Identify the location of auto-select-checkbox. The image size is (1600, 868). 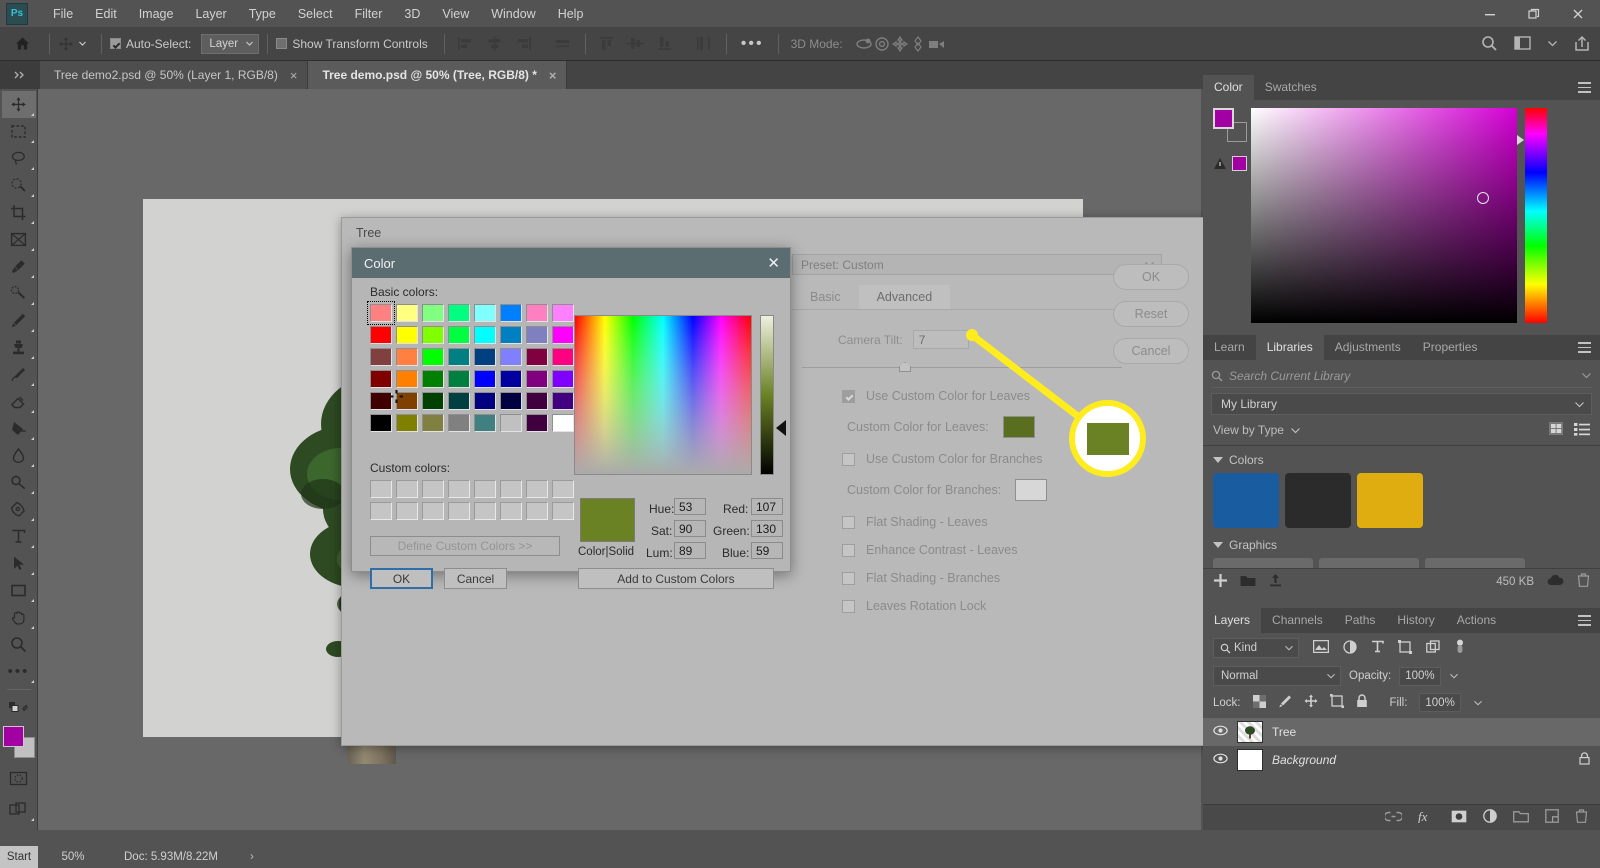
(115, 43).